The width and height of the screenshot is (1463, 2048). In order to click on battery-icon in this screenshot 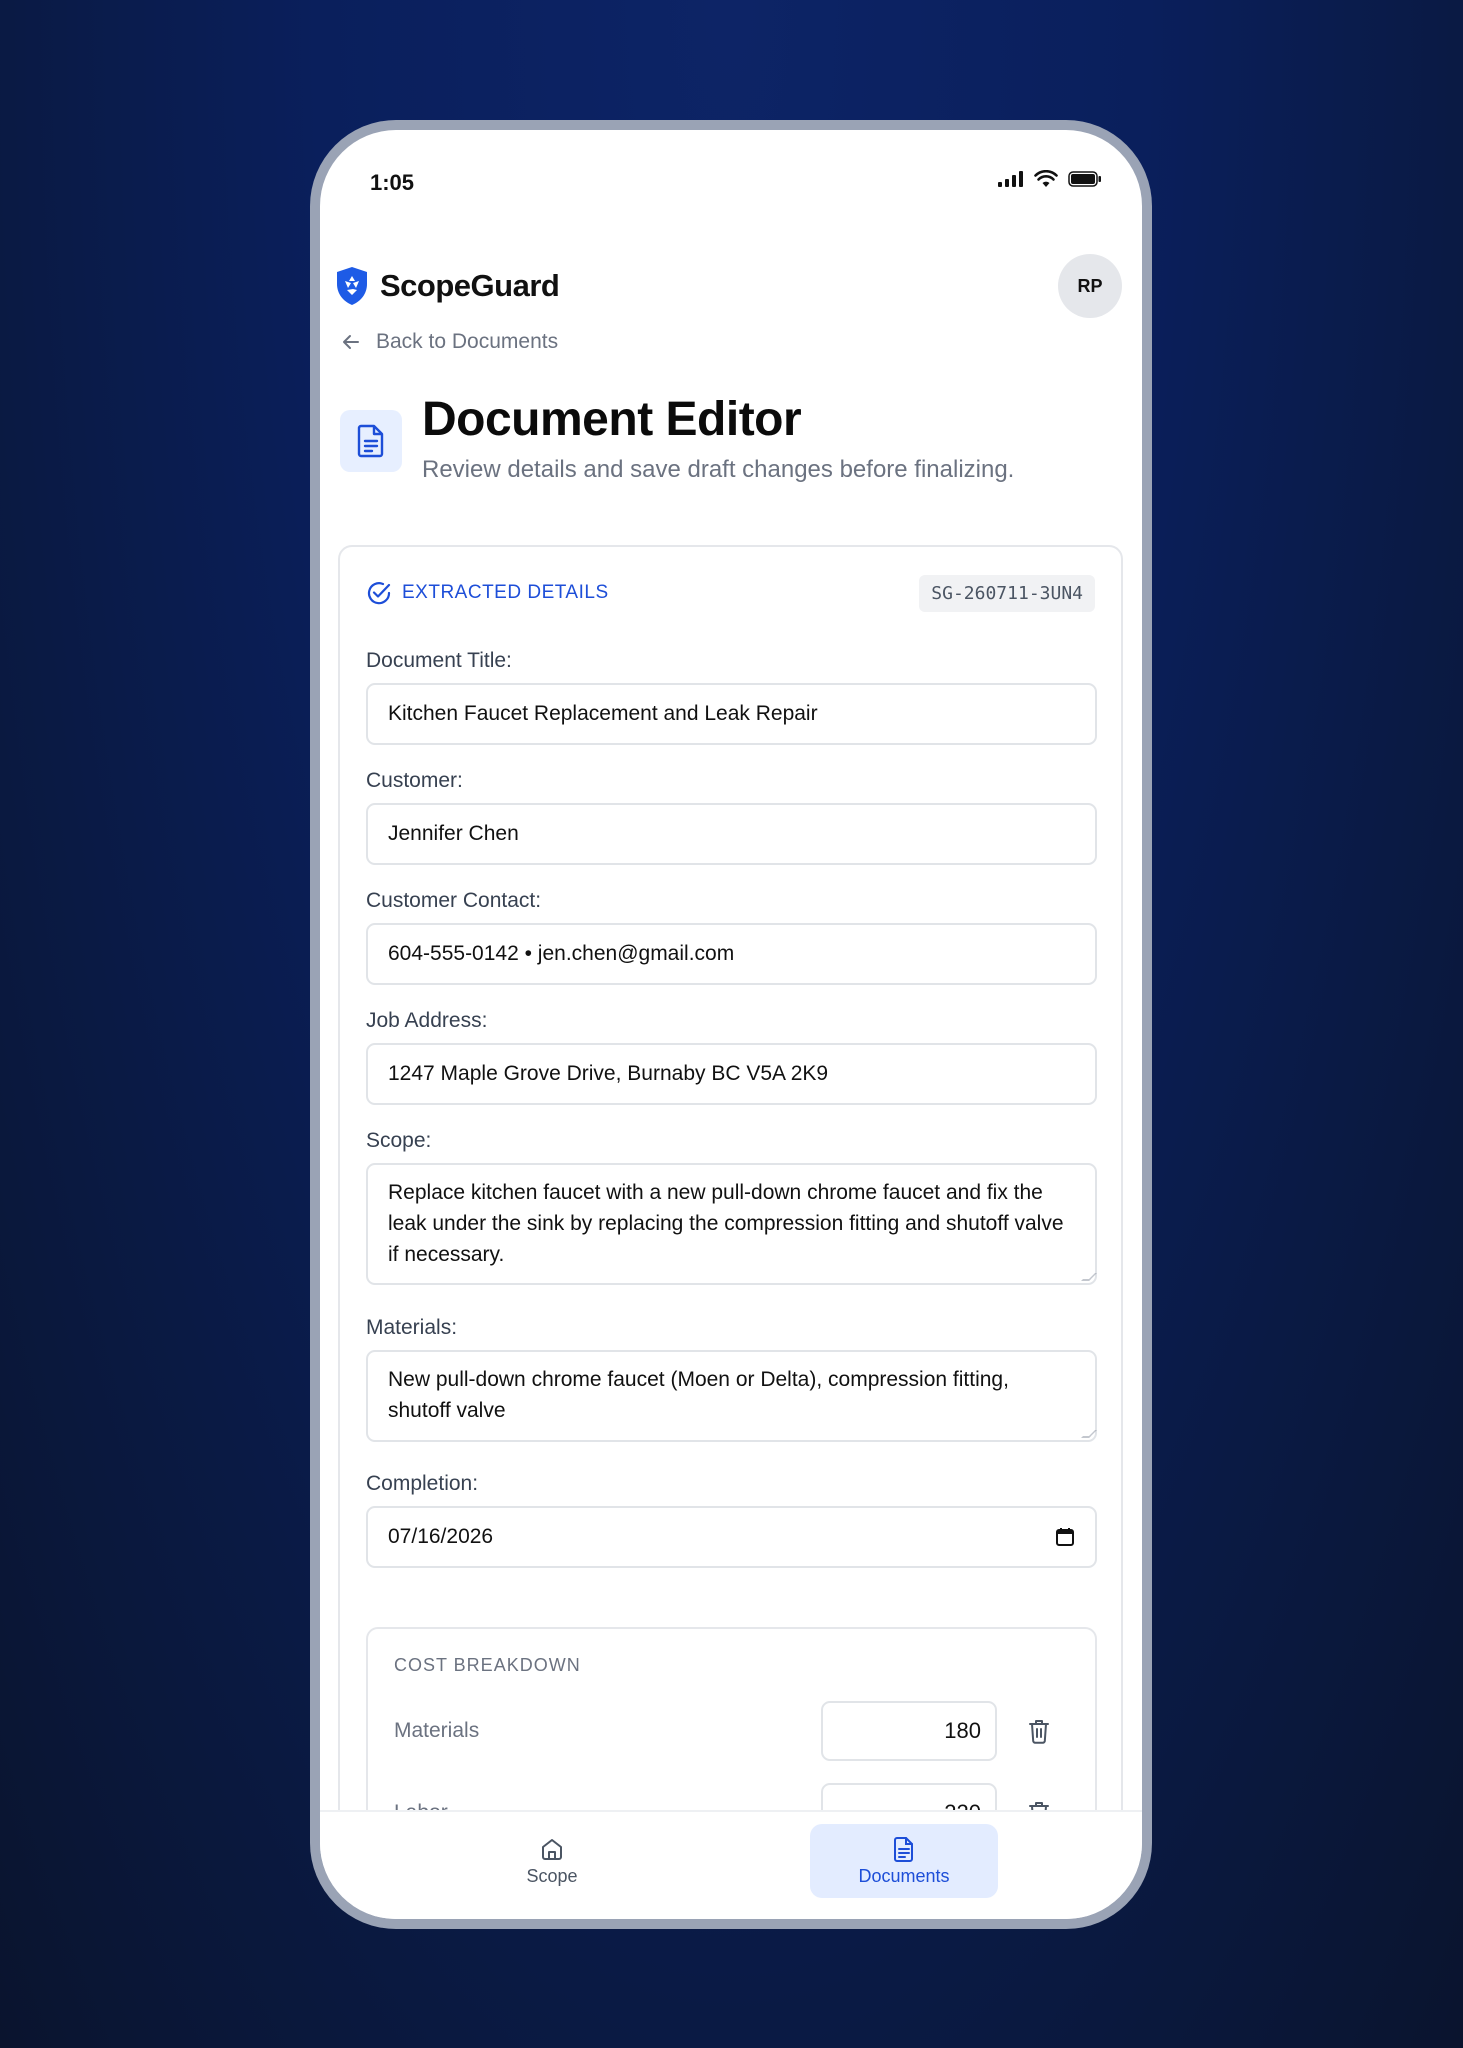, I will do `click(1084, 179)`.